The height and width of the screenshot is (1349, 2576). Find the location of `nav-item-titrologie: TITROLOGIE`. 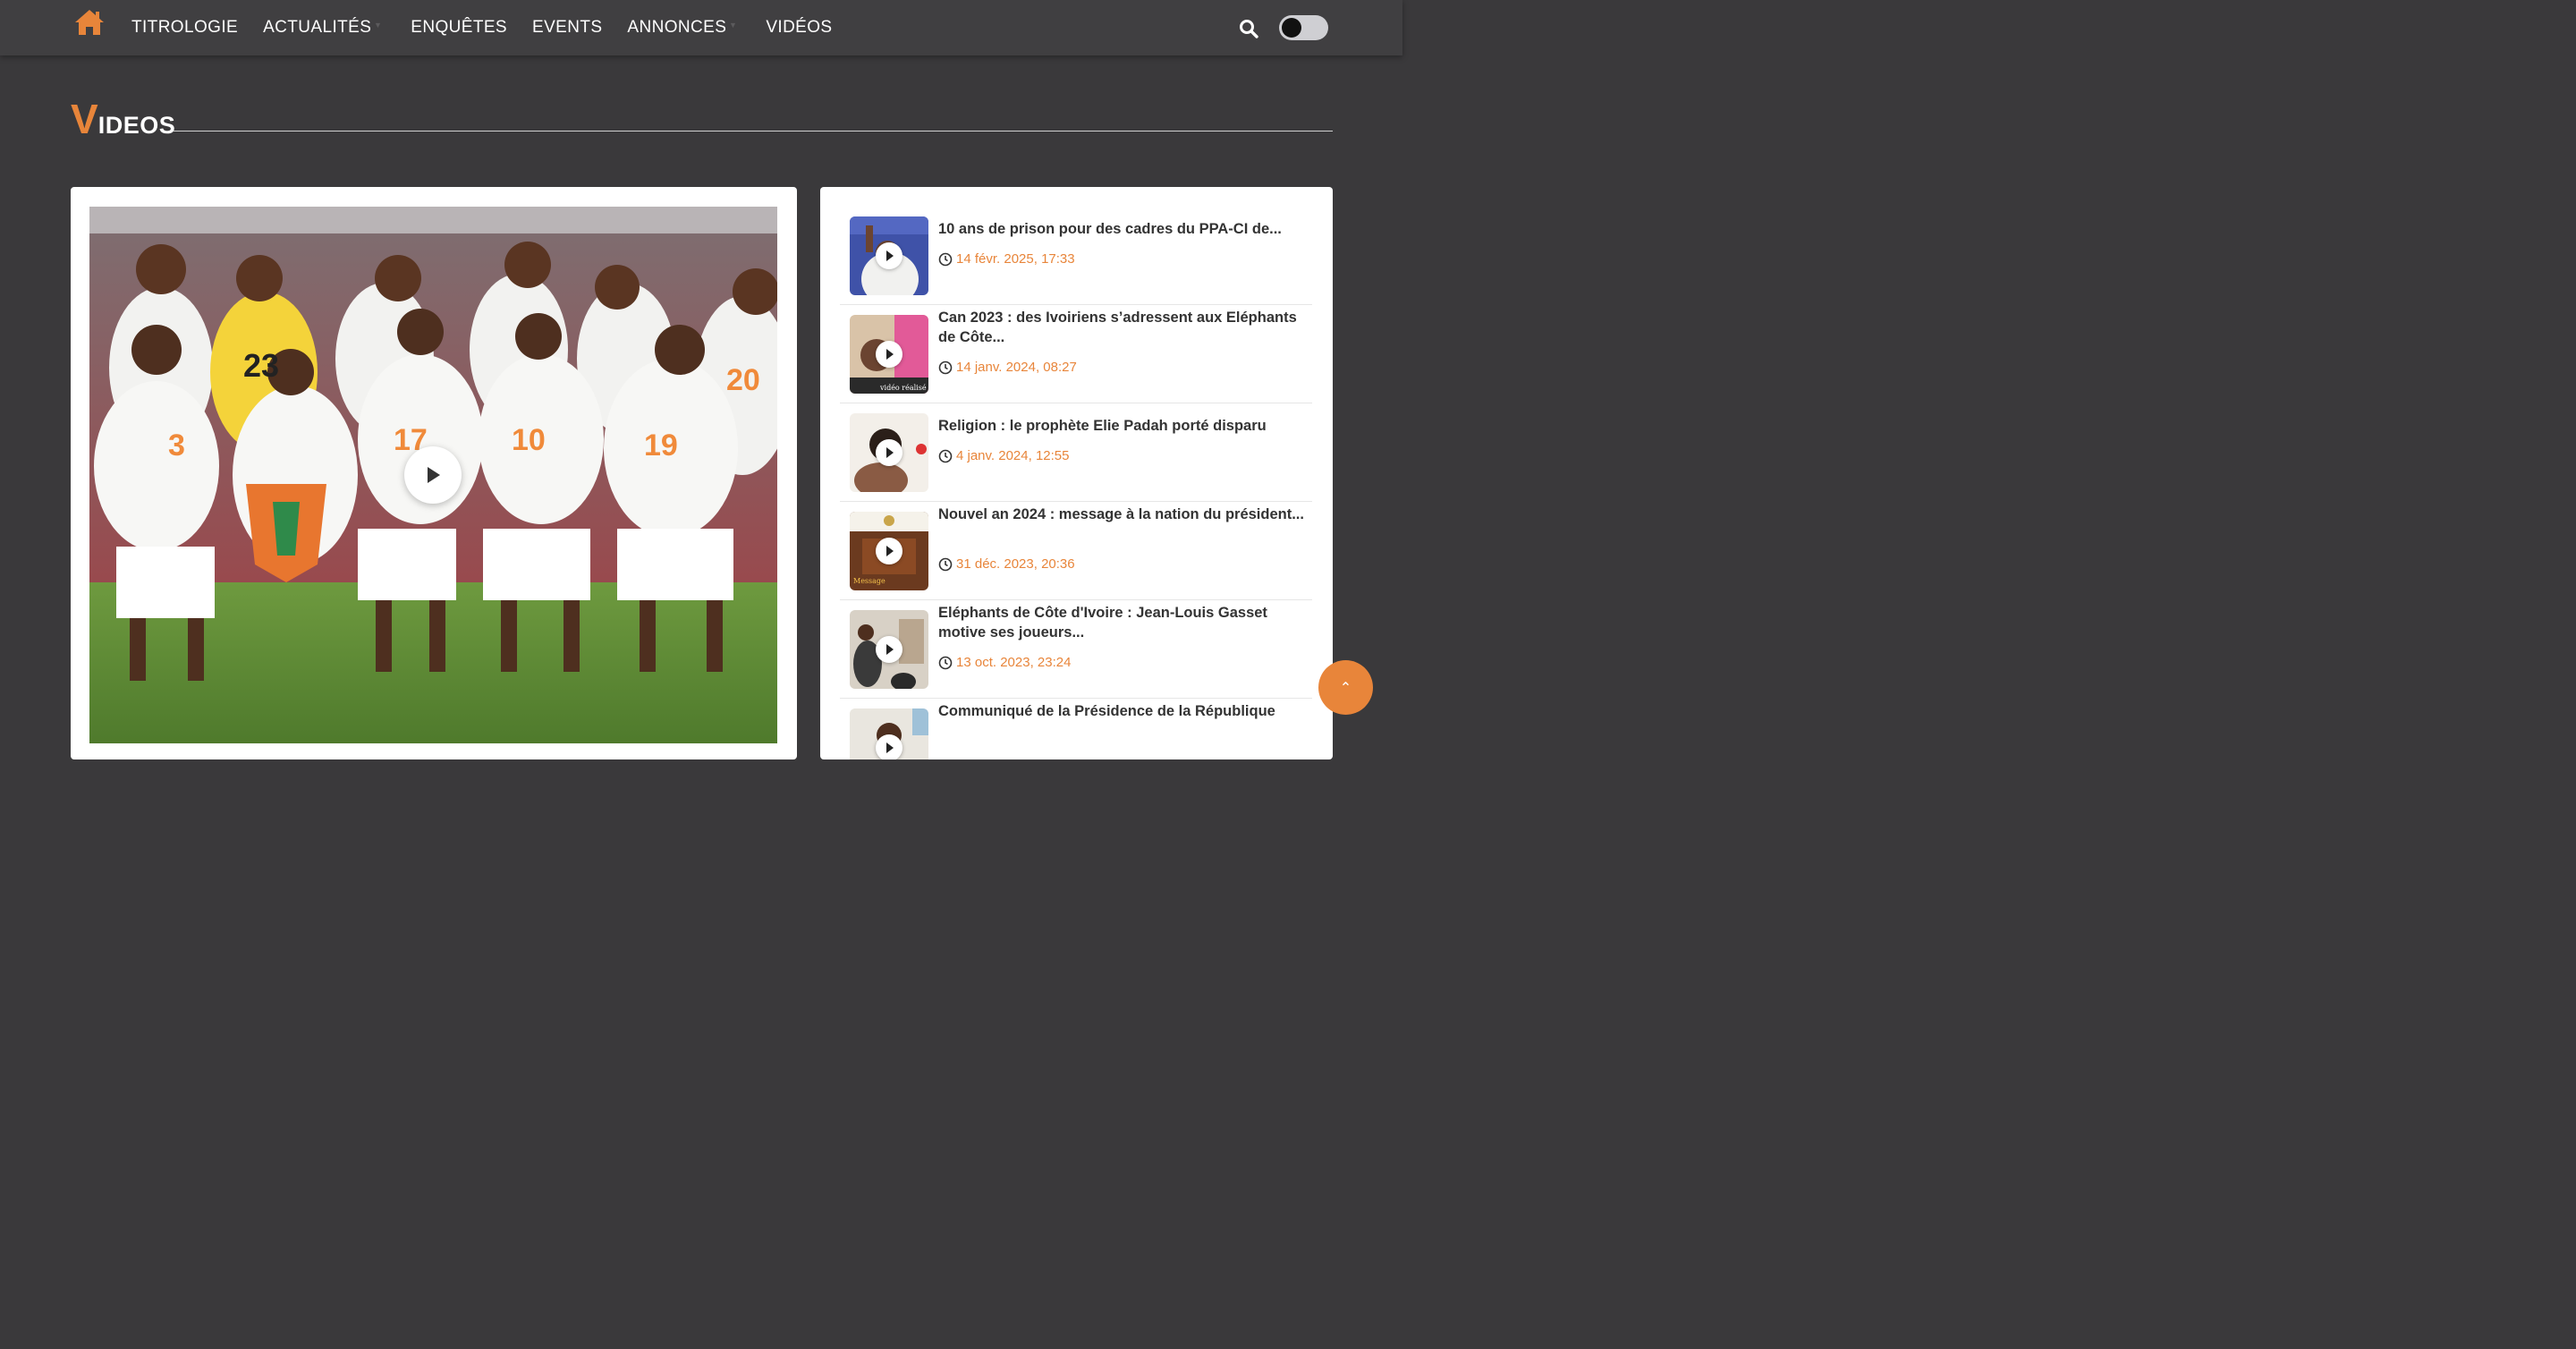

nav-item-titrologie: TITROLOGIE is located at coordinates (184, 28).